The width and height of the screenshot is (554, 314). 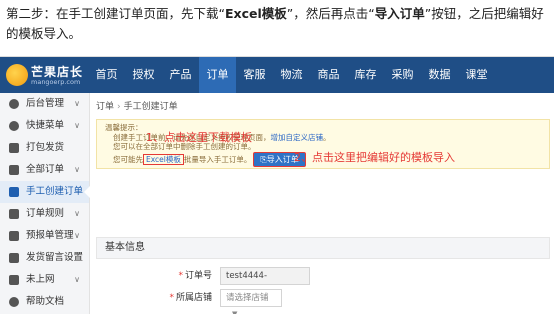 What do you see at coordinates (439, 75) in the screenshot?
I see `nav-item: 数据` at bounding box center [439, 75].